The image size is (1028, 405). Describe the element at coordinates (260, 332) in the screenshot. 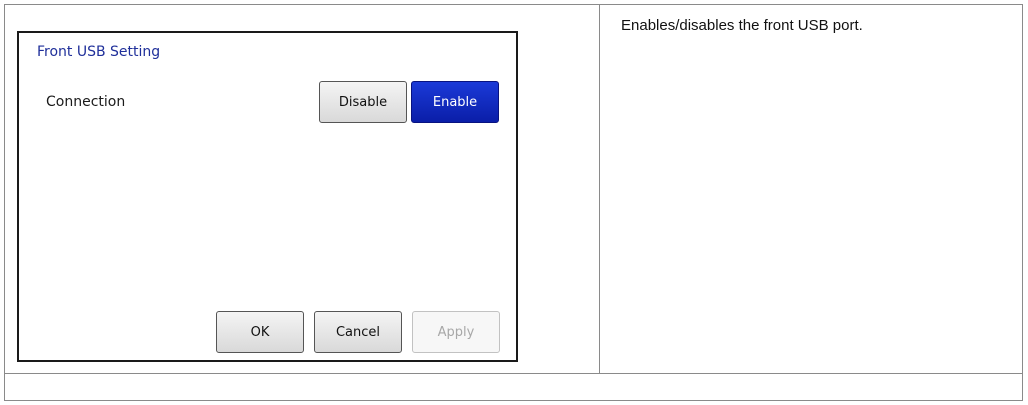

I see `ok-button: OK` at that location.